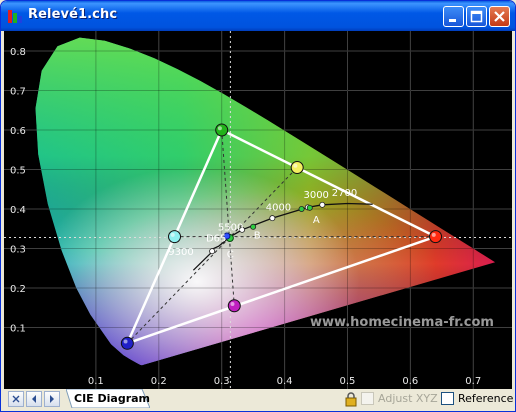 This screenshot has height=412, width=516. I want to click on cct-label: 4000, so click(278, 208).